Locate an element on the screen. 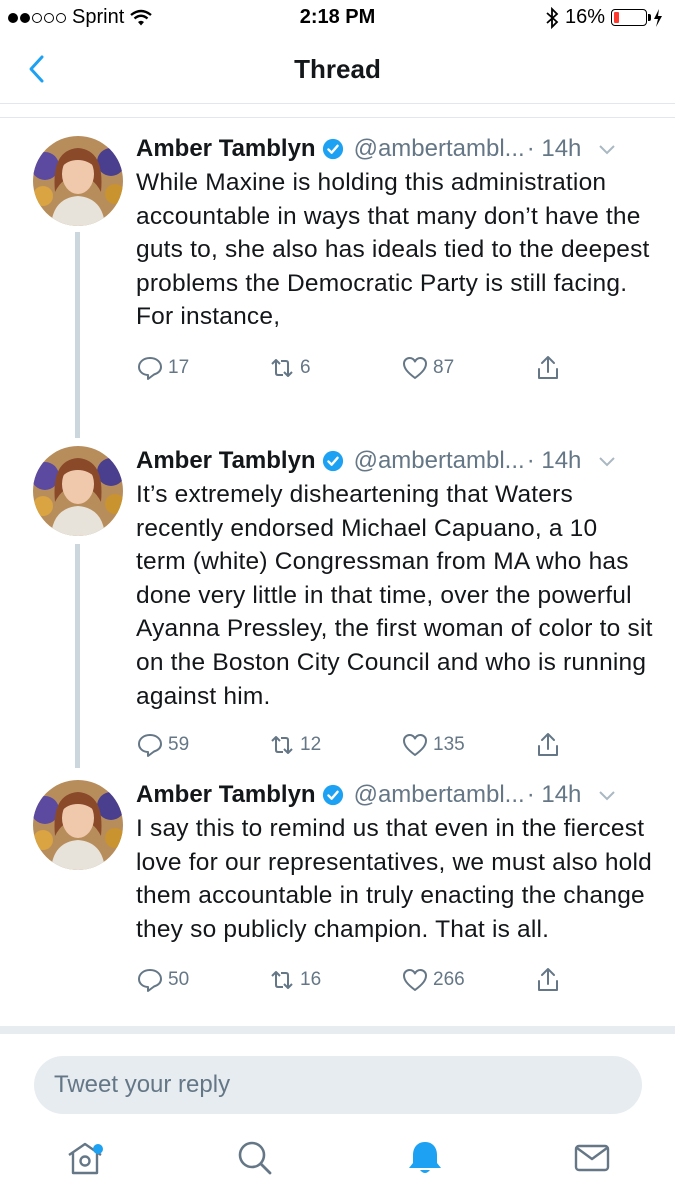 The image size is (675, 1200). status-bar: Sprint 2:18 PM 16% is located at coordinates (337, 18).